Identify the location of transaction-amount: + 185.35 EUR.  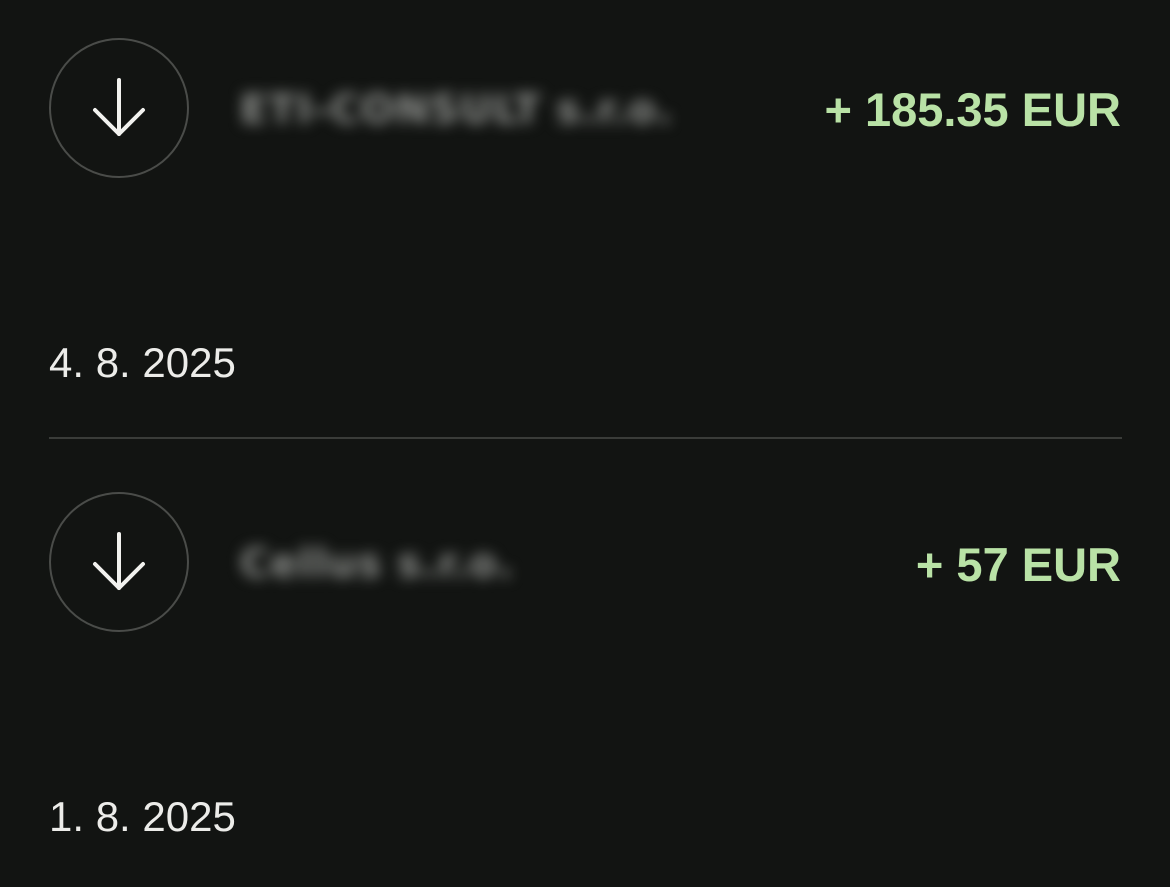
(972, 109).